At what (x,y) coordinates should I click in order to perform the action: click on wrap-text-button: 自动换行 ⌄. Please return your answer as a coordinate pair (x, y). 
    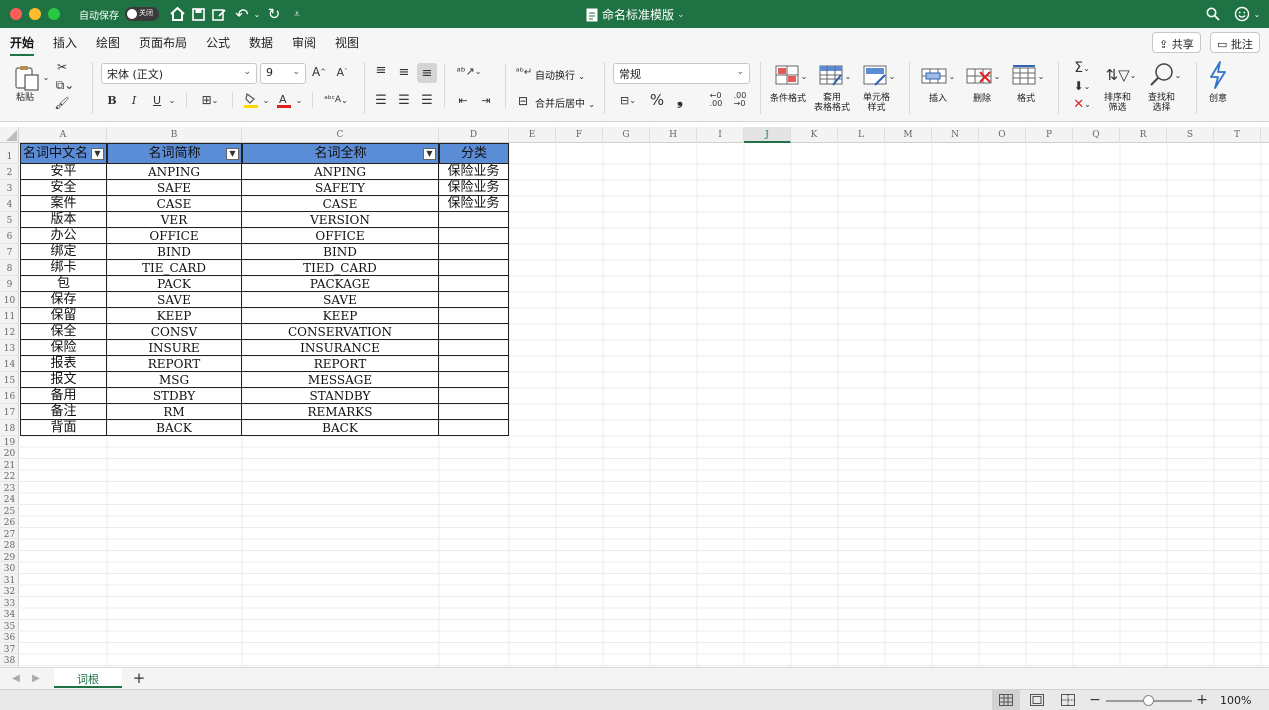
    Looking at the image, I should click on (560, 74).